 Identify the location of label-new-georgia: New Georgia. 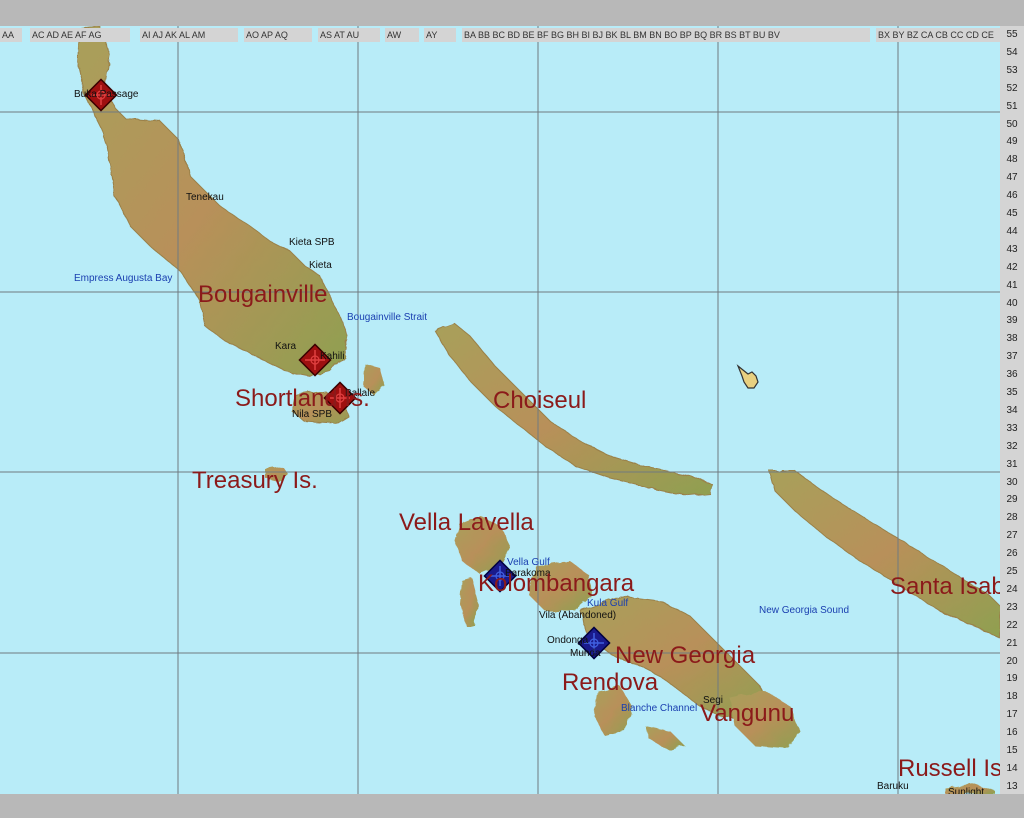
(685, 655).